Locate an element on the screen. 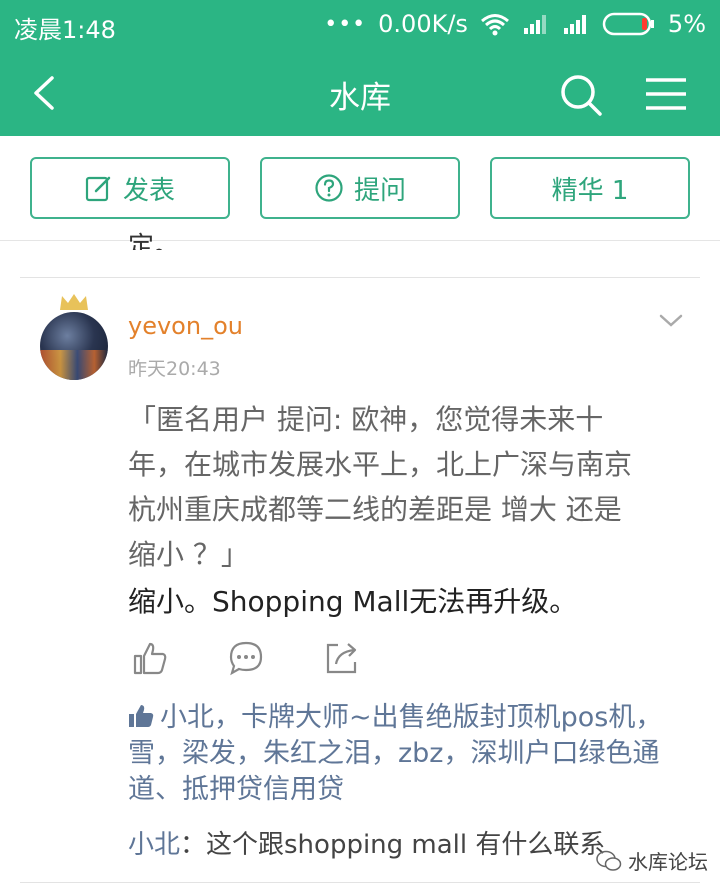 Image resolution: width=720 pixels, height=890 pixels. comment-author: 小北 is located at coordinates (154, 845).